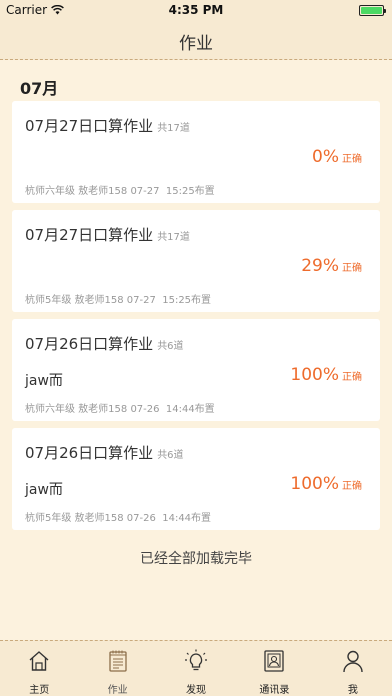 This screenshot has height=696, width=392. I want to click on tab-label: 我, so click(352, 690).